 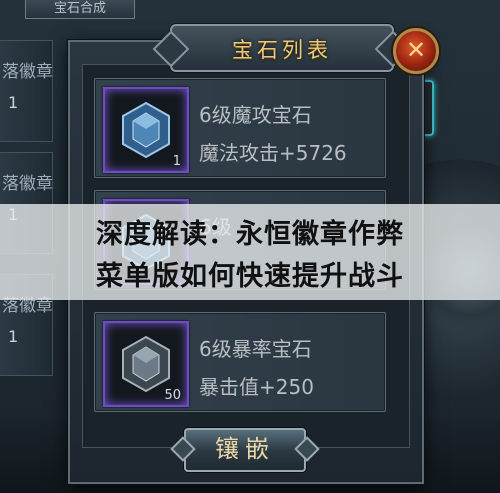 I want to click on title-plate: 宝石列表, so click(x=282, y=48).